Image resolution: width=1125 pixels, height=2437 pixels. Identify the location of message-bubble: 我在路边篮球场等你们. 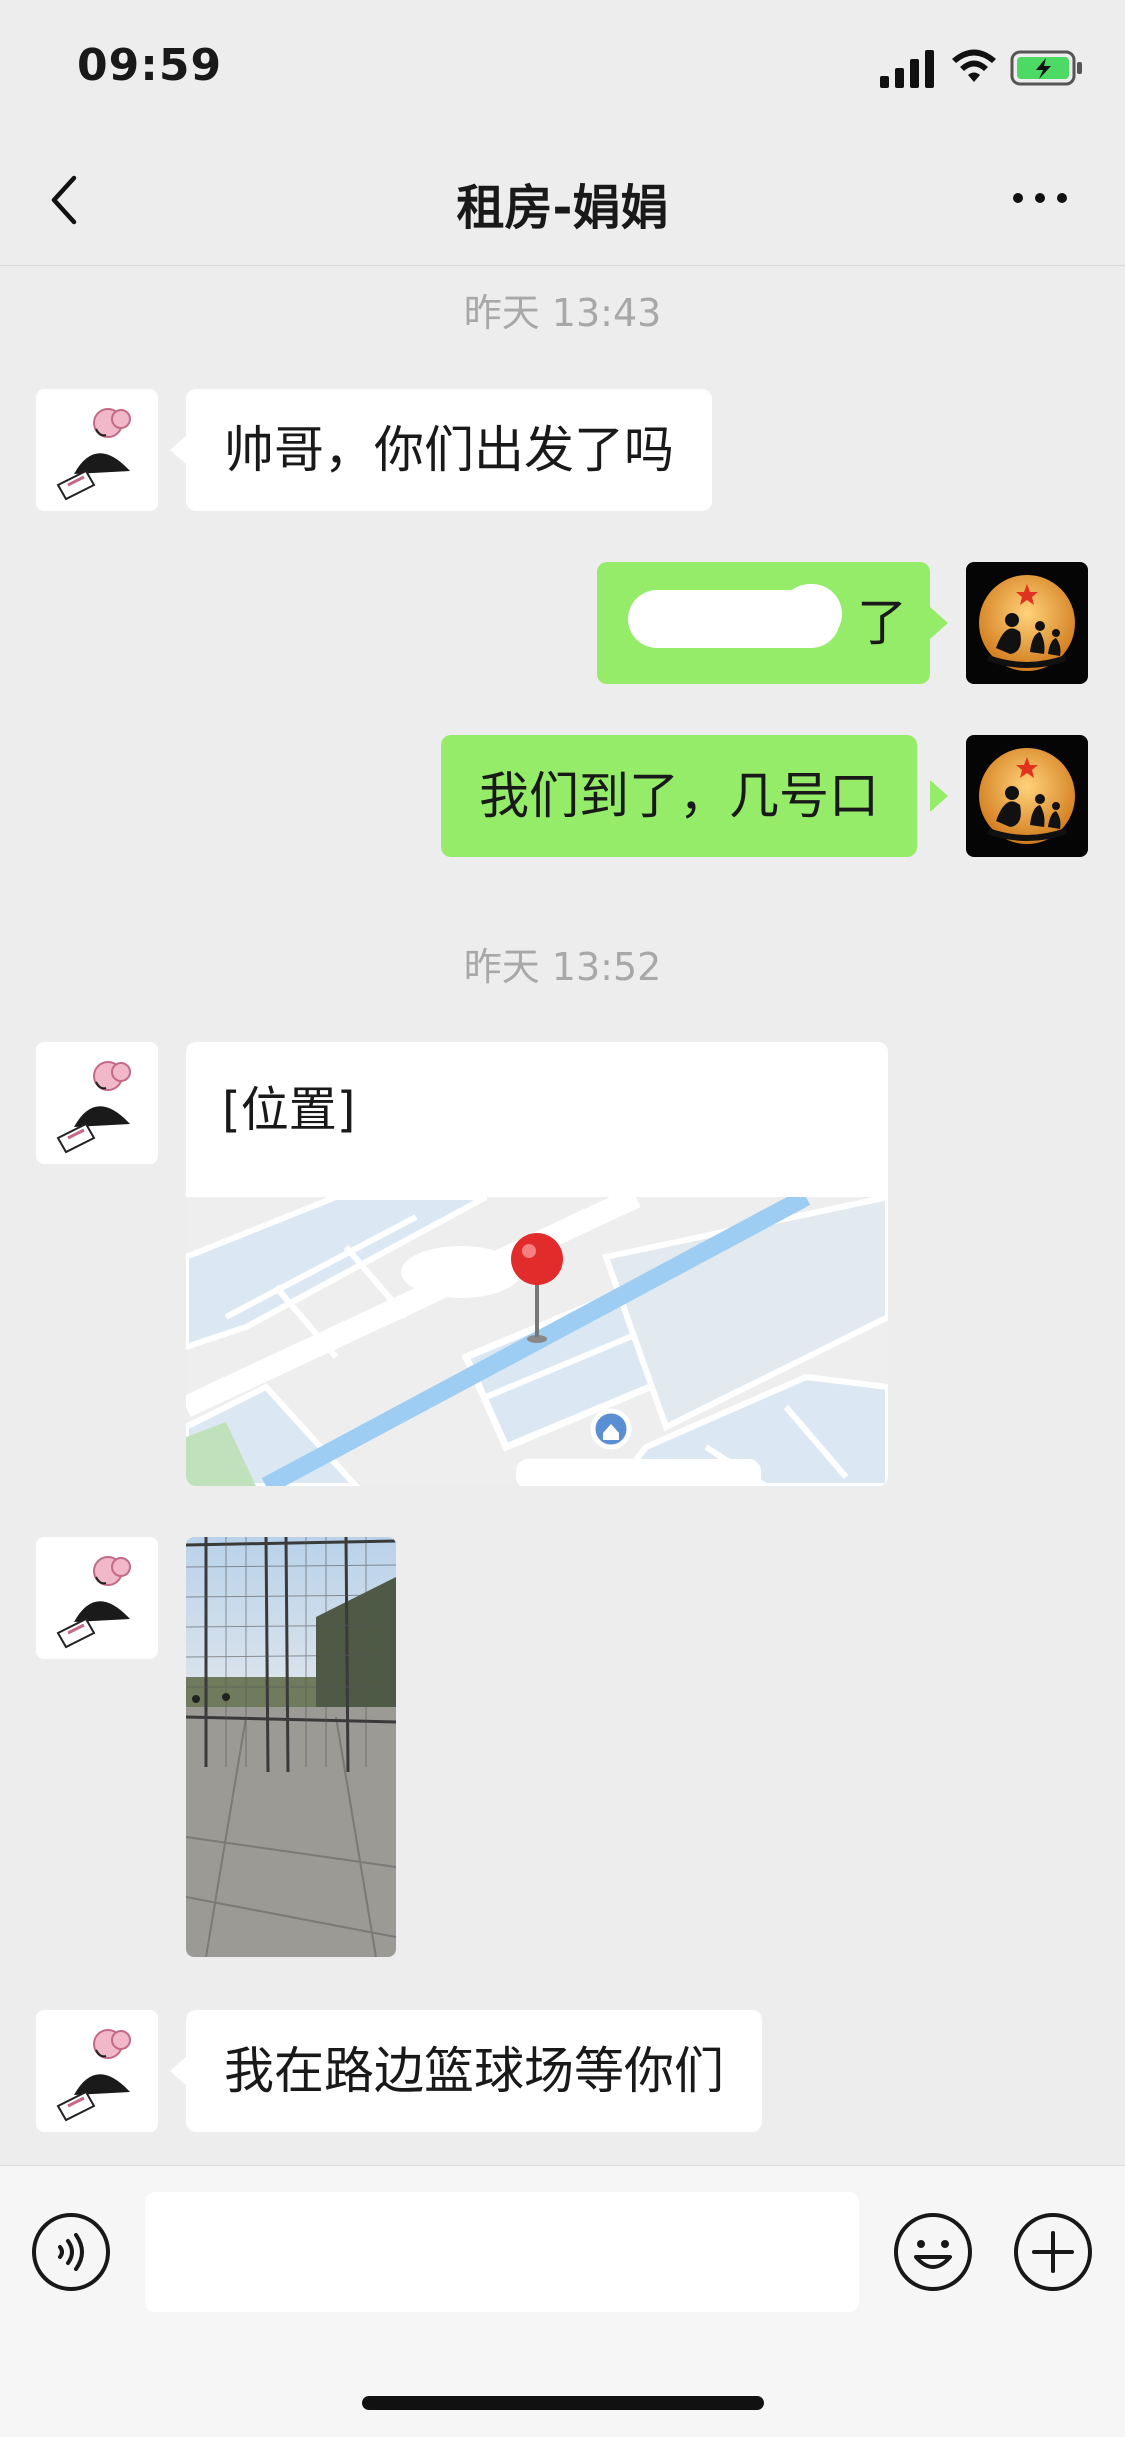
(474, 2071).